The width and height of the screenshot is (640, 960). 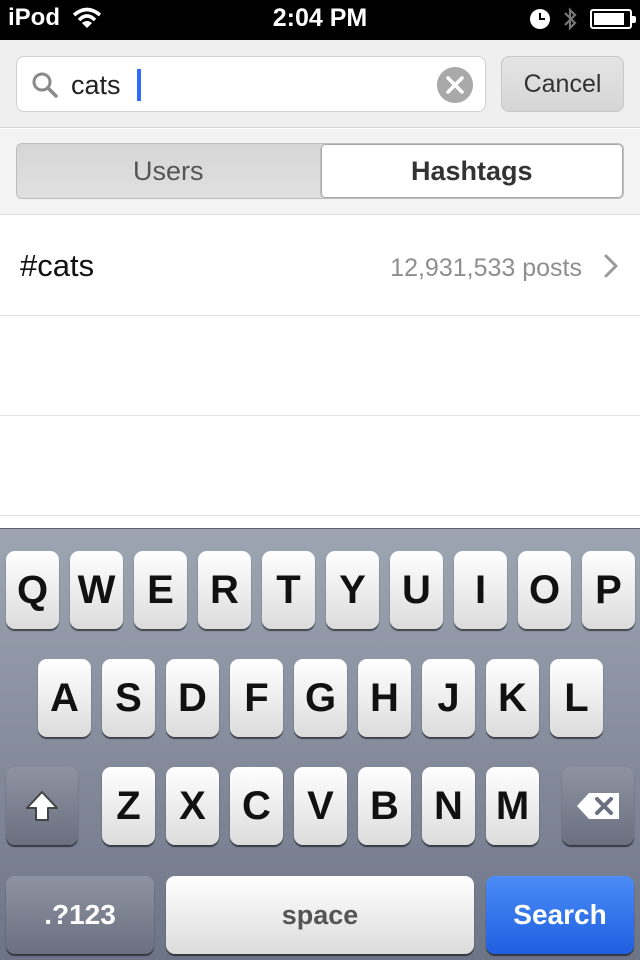 What do you see at coordinates (416, 590) in the screenshot?
I see `key-u: U` at bounding box center [416, 590].